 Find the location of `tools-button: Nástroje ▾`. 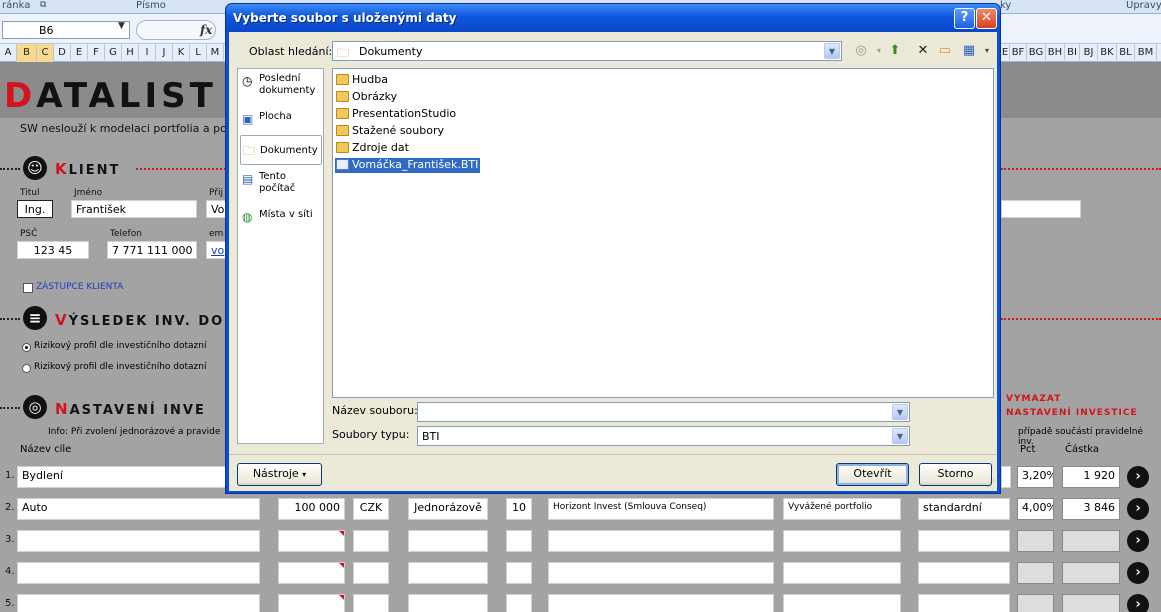

tools-button: Nástroje ▾ is located at coordinates (279, 474).